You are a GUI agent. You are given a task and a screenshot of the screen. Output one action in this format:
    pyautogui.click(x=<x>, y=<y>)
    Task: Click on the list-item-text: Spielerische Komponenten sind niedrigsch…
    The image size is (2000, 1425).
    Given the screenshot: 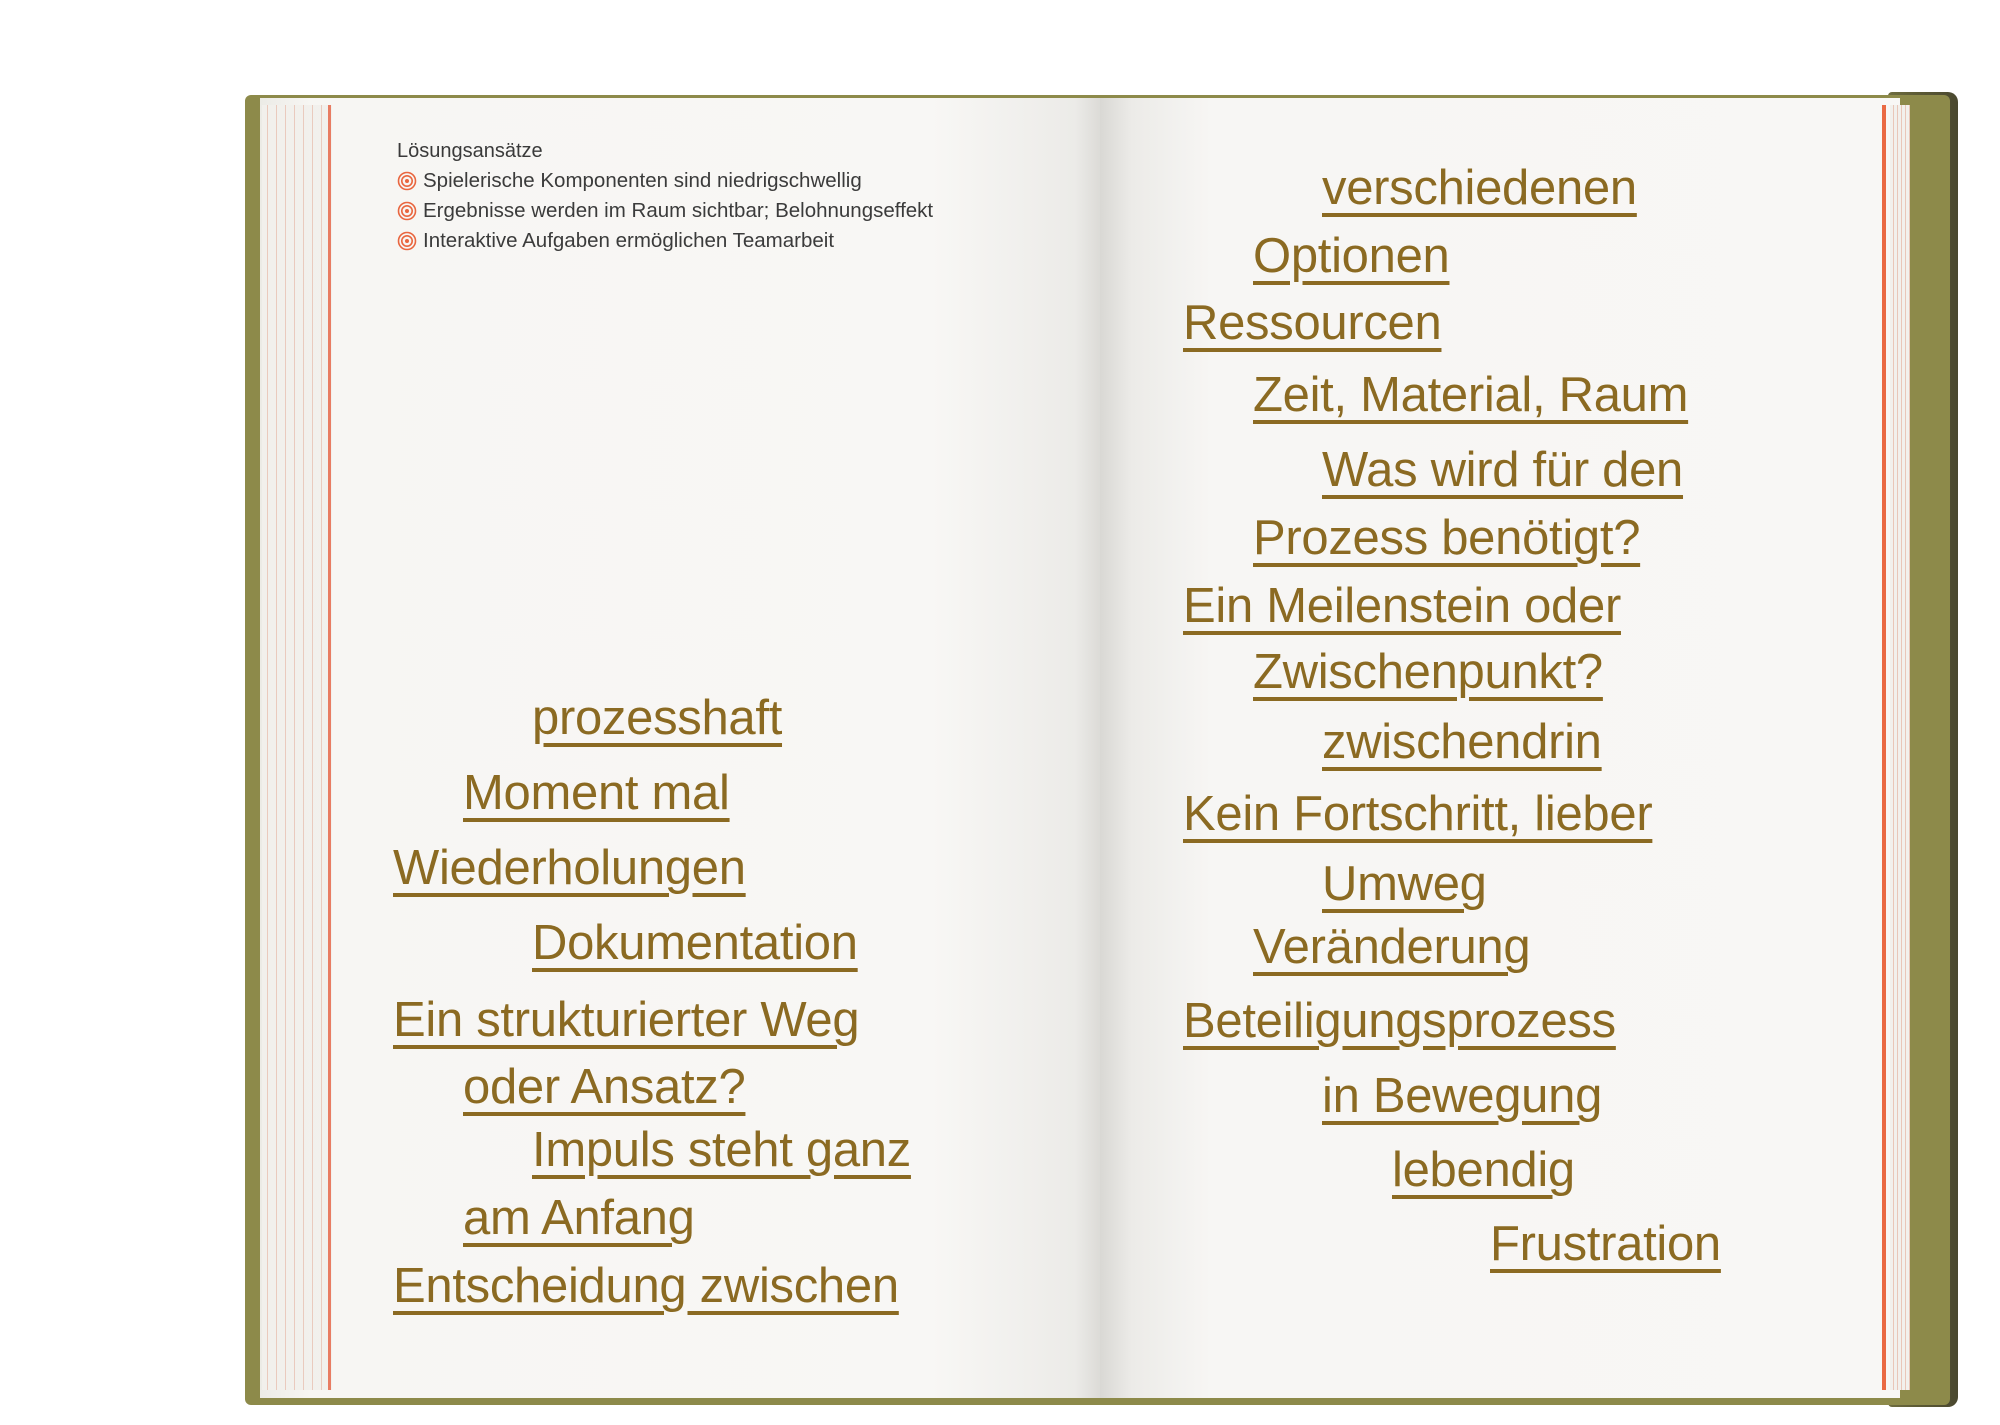 What is the action you would take?
    pyautogui.click(x=642, y=180)
    